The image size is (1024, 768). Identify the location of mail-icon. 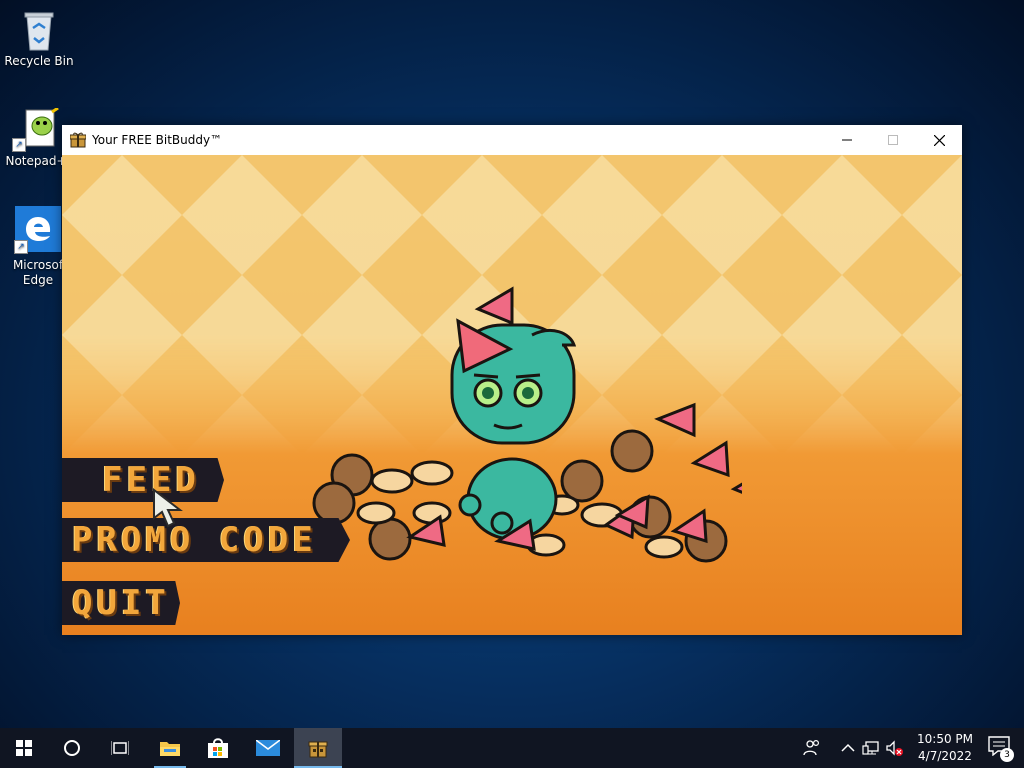
(268, 748).